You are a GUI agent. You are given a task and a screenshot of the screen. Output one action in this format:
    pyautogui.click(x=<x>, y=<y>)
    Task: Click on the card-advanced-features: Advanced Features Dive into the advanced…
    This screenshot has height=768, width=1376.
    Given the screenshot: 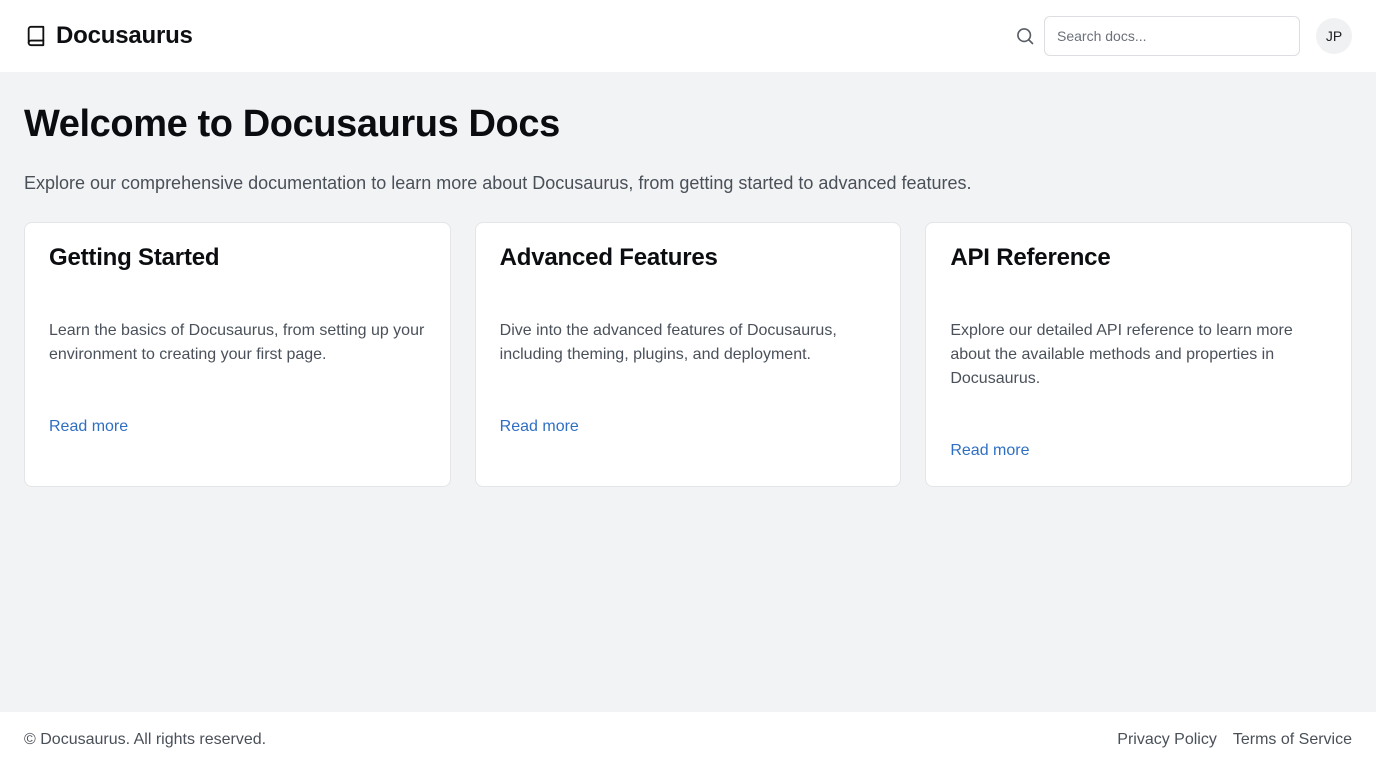 What is the action you would take?
    pyautogui.click(x=688, y=354)
    